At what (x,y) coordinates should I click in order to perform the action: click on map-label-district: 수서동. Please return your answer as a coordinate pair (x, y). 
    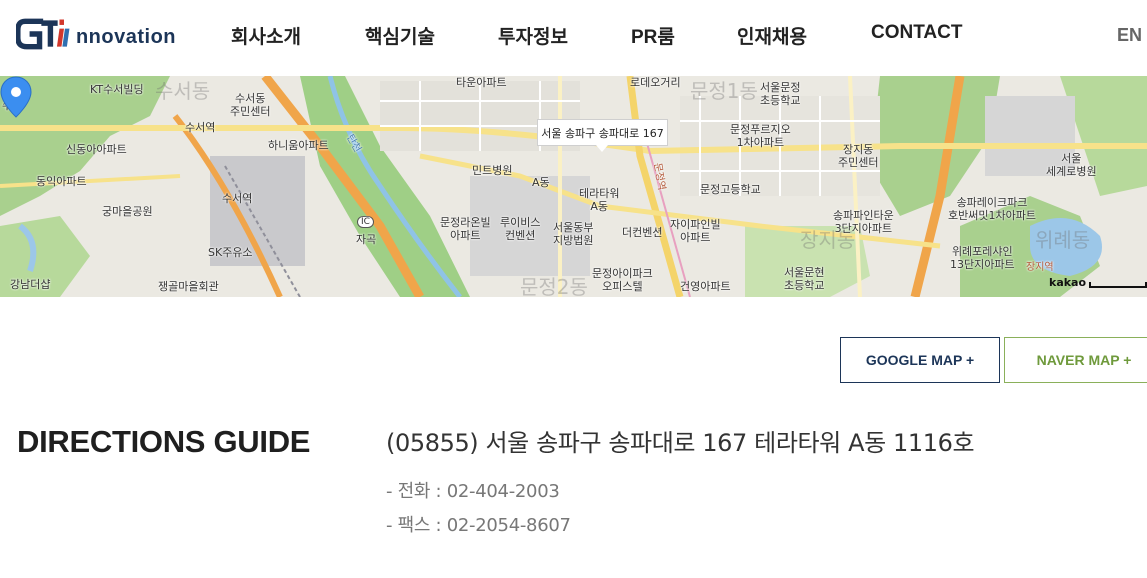
    Looking at the image, I should click on (183, 91).